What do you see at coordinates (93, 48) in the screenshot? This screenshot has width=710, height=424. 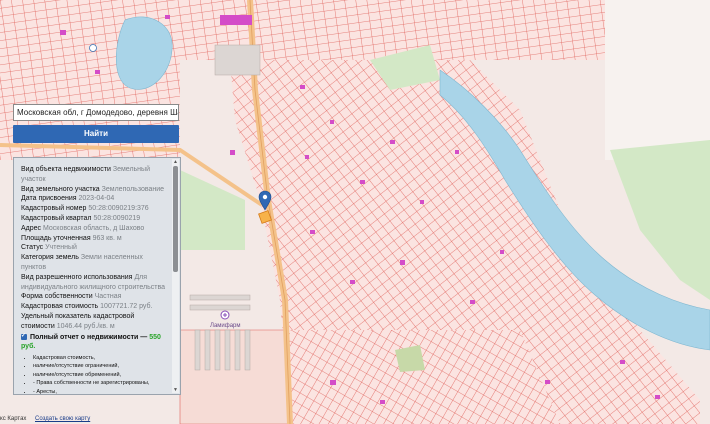 I see `lake-poi-icon` at bounding box center [93, 48].